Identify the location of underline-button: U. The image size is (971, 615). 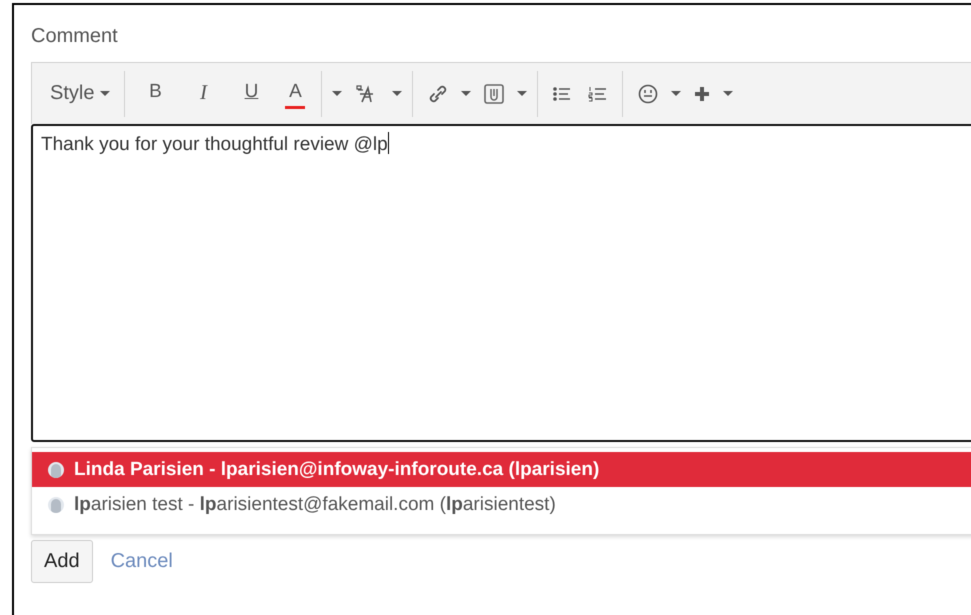
(251, 93).